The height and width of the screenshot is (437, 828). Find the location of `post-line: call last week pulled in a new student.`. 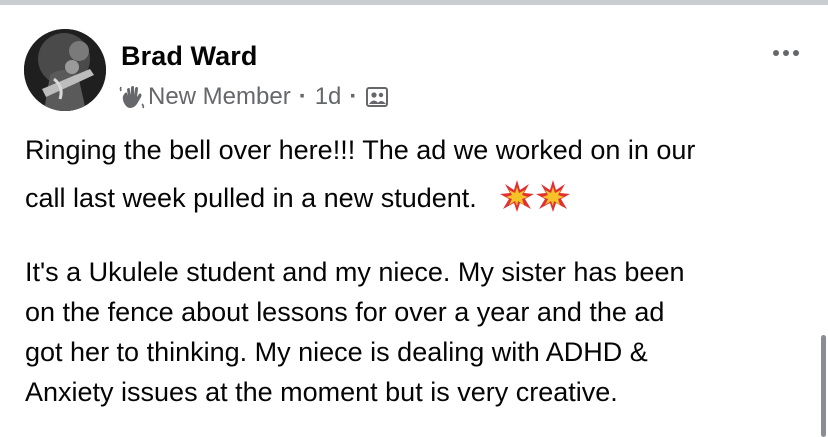

post-line: call last week pulled in a new student. is located at coordinates (420, 198).